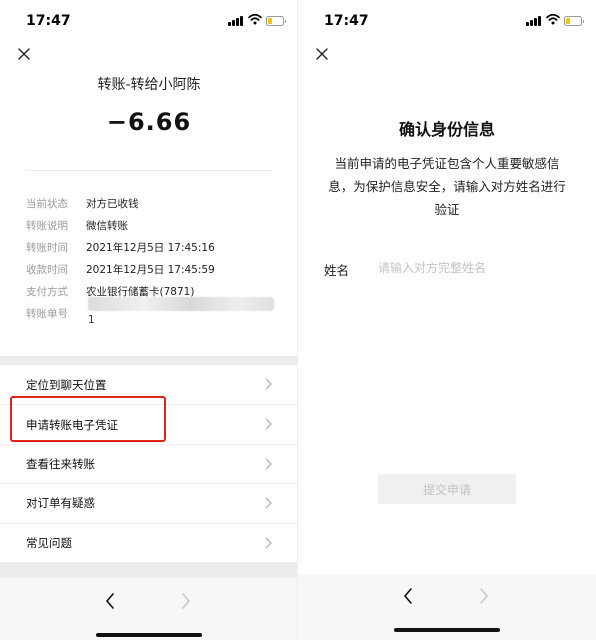 The image size is (596, 640). I want to click on menu-item-label: 查看往来转账, so click(60, 463).